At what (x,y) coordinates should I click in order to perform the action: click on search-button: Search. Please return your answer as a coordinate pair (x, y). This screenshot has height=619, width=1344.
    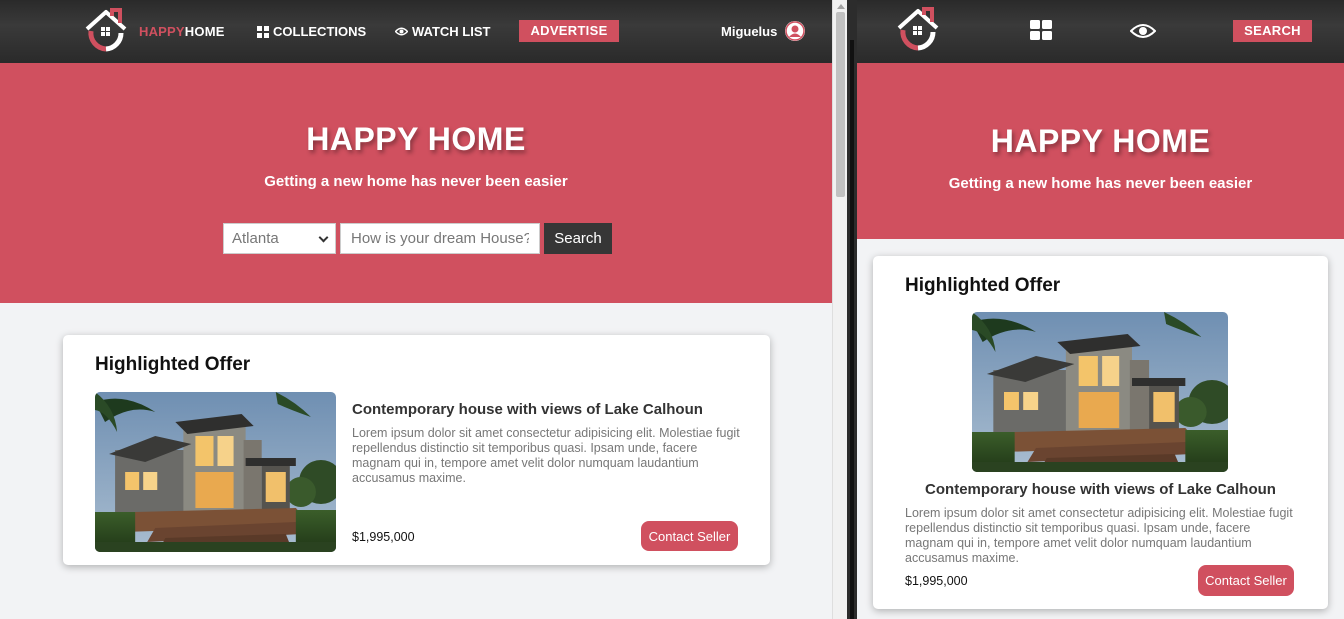
    Looking at the image, I should click on (578, 238).